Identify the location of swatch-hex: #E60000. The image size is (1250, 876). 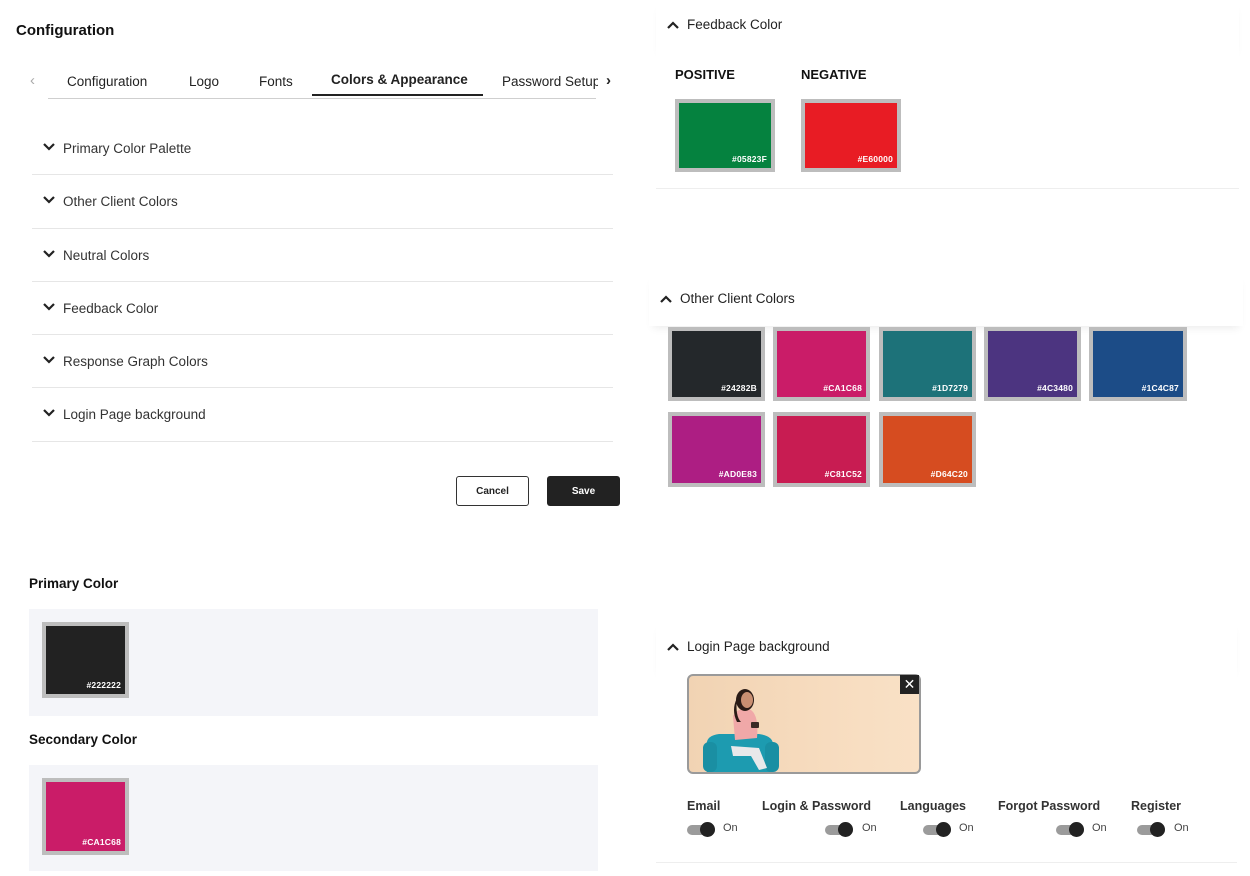
(875, 159).